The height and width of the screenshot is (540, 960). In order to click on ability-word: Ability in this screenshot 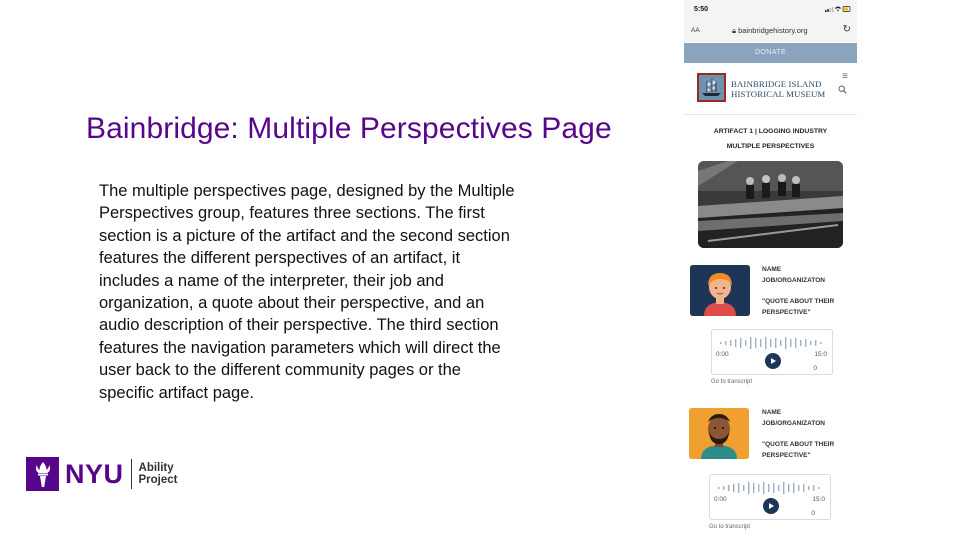, I will do `click(156, 468)`.